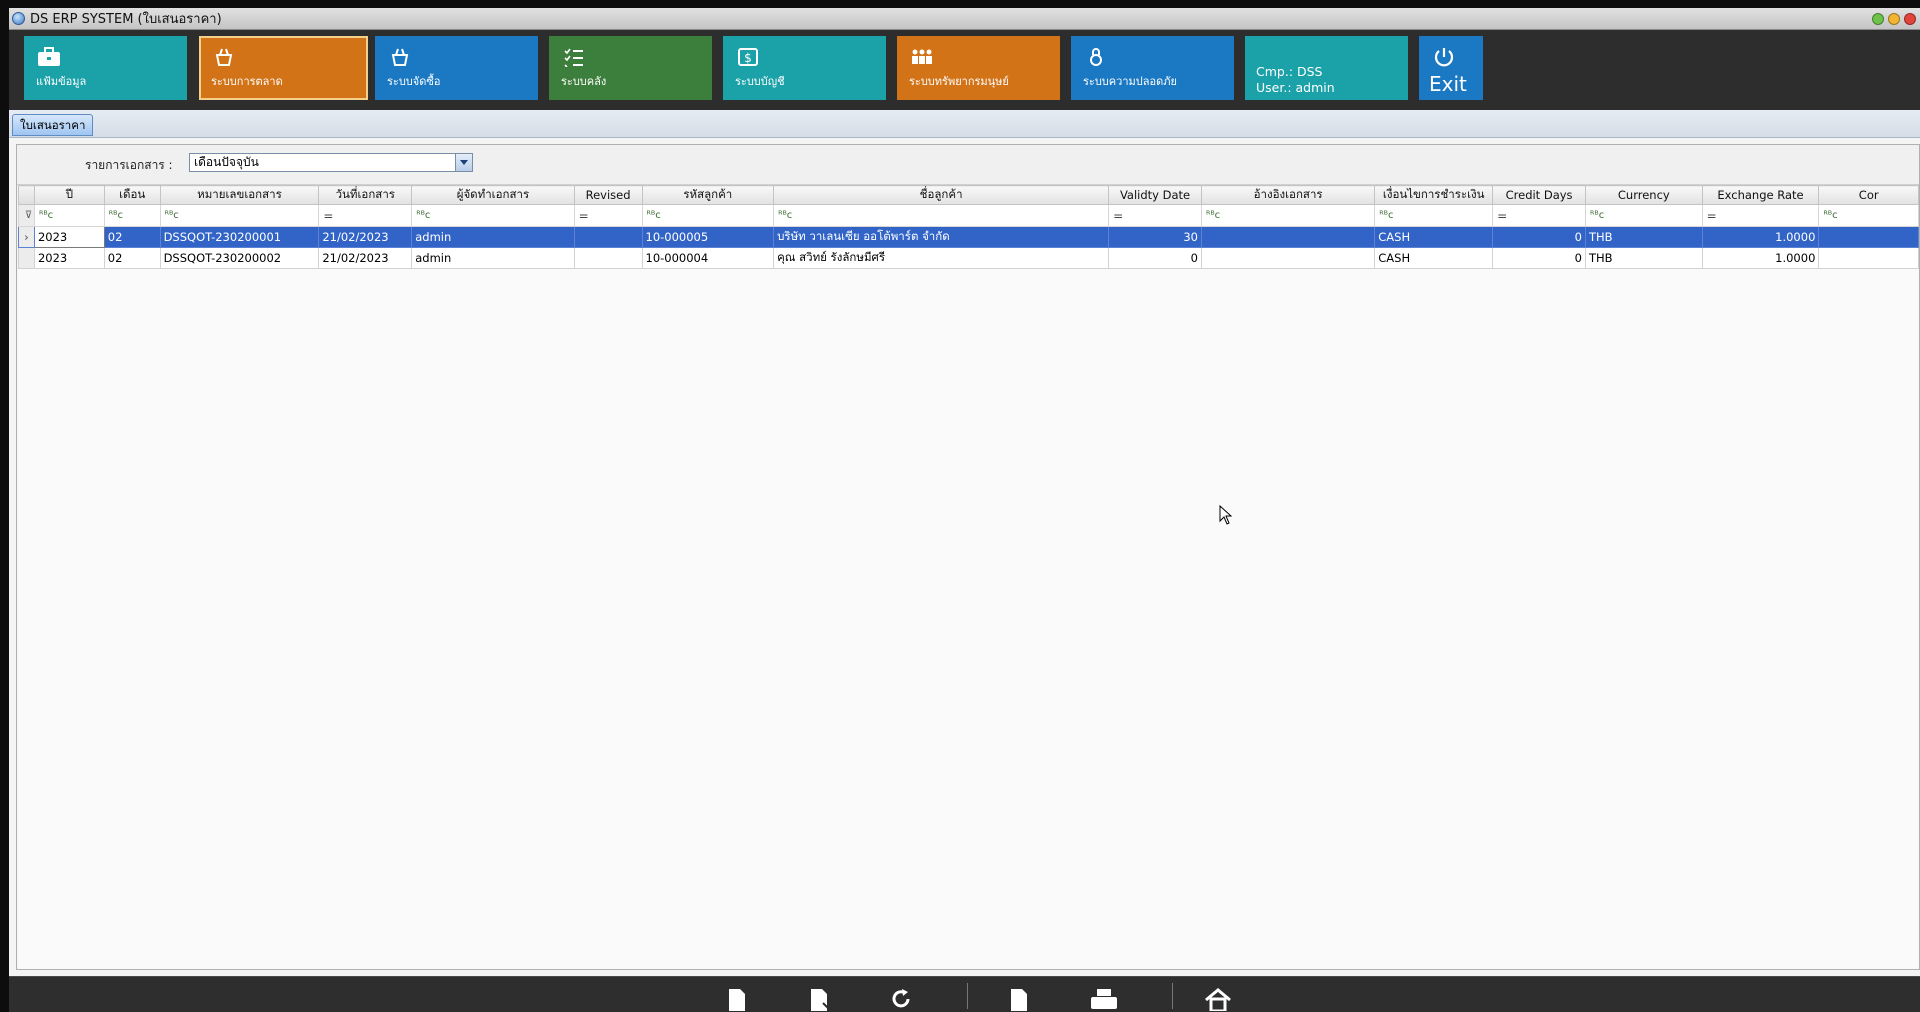  Describe the element at coordinates (283, 68) in the screenshot. I see `tile-marketing: ระบบการตลาด` at that location.